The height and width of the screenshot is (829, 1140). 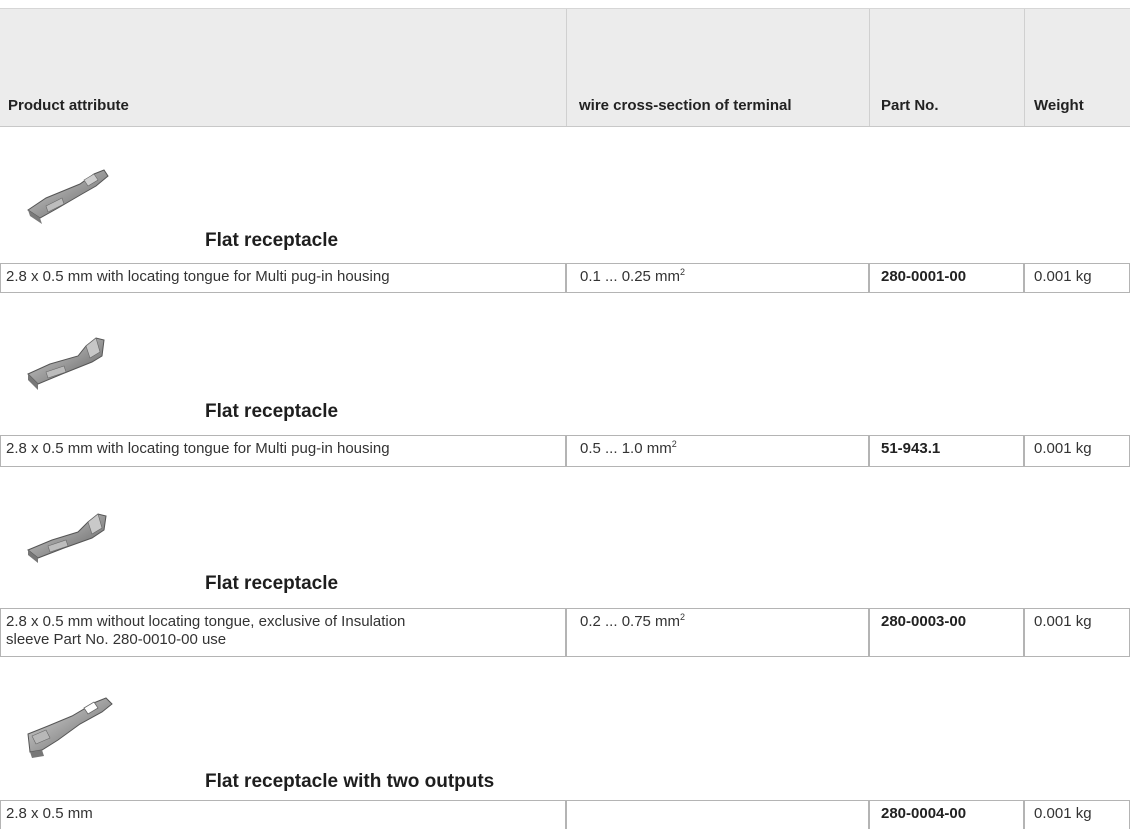 What do you see at coordinates (1077, 67) in the screenshot?
I see `header-col-weight: Weight` at bounding box center [1077, 67].